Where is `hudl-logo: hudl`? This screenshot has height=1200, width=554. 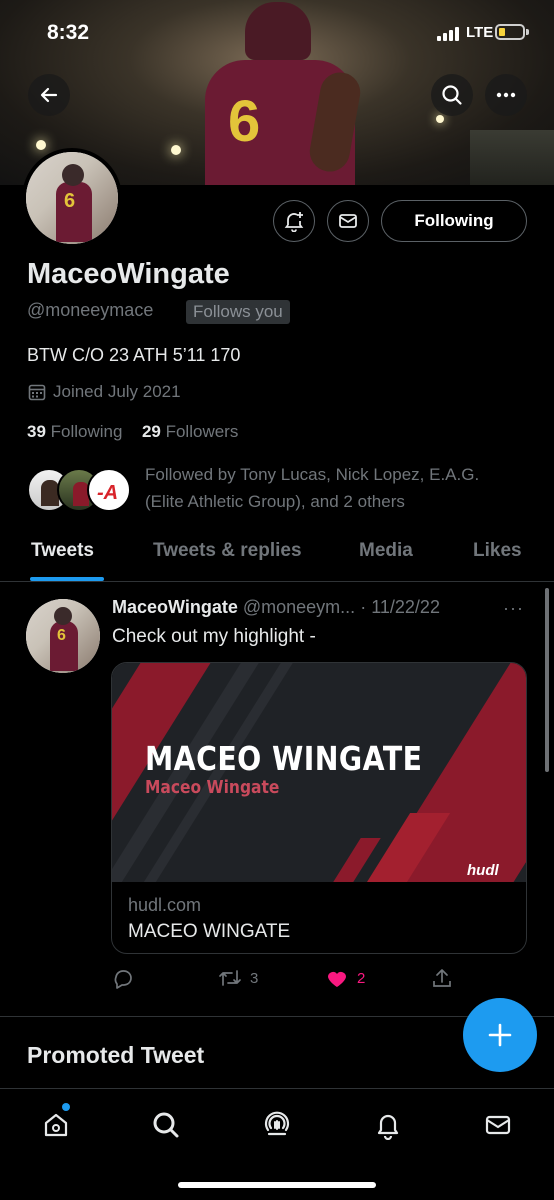 hudl-logo: hudl is located at coordinates (483, 870).